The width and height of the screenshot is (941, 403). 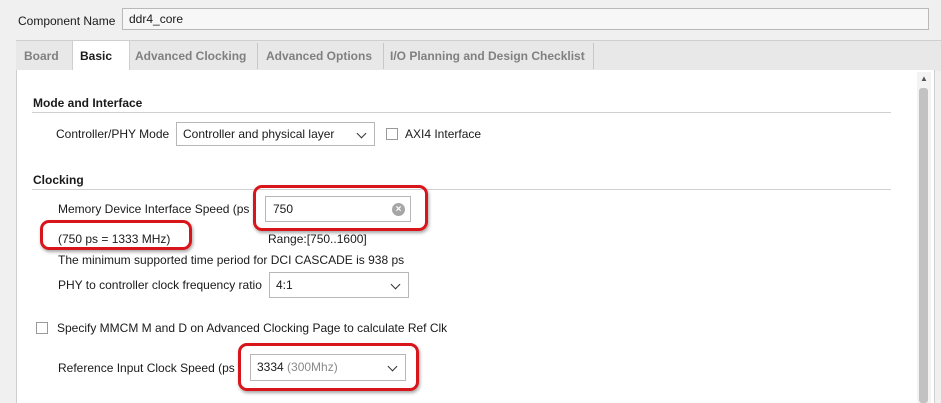 What do you see at coordinates (392, 134) in the screenshot?
I see `axi4-interface-checkbox` at bounding box center [392, 134].